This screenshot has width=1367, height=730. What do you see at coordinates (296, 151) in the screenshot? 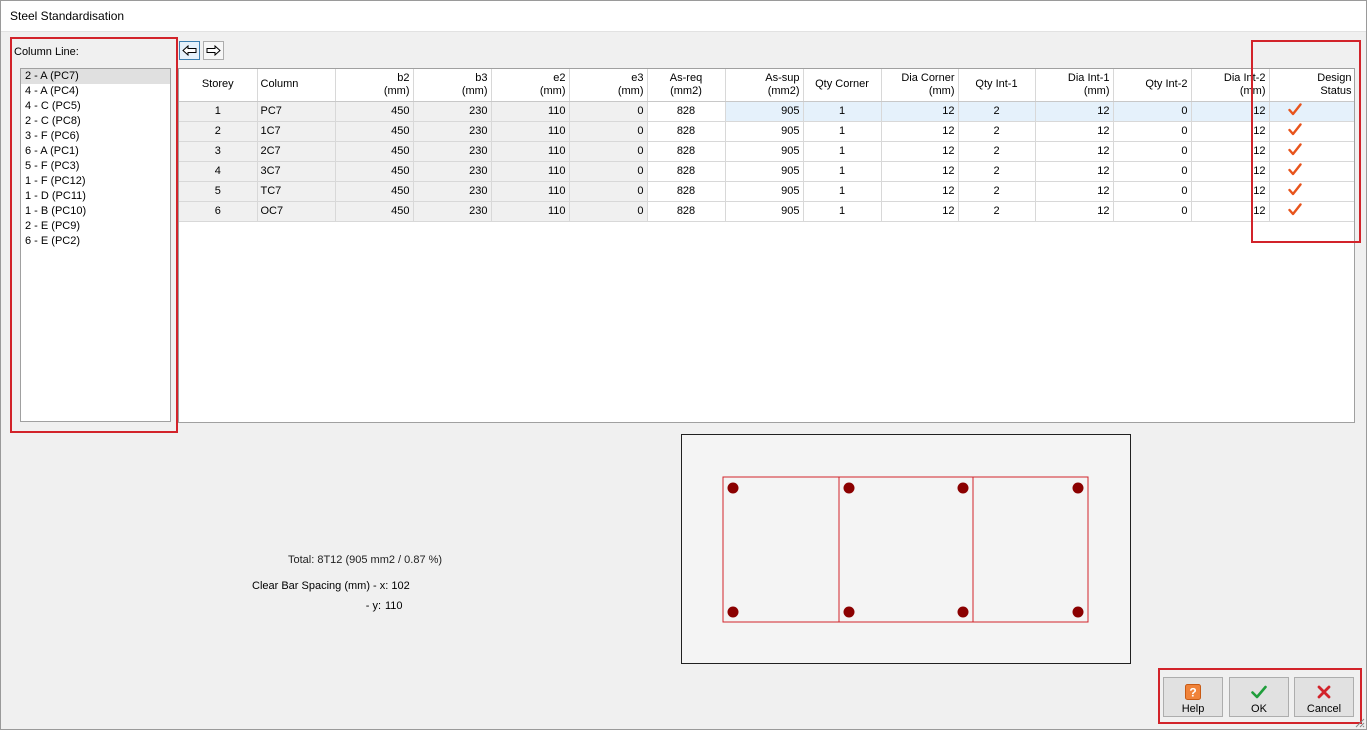
I see `table-cell: 2C7` at bounding box center [296, 151].